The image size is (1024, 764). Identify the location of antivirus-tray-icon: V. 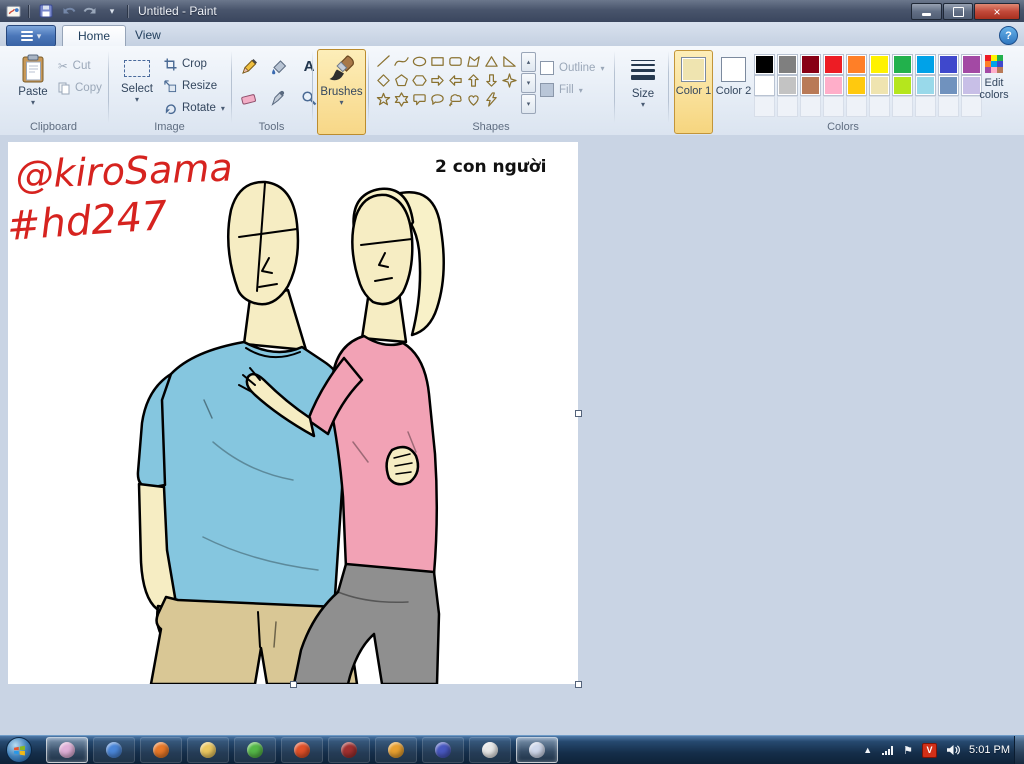
(930, 750).